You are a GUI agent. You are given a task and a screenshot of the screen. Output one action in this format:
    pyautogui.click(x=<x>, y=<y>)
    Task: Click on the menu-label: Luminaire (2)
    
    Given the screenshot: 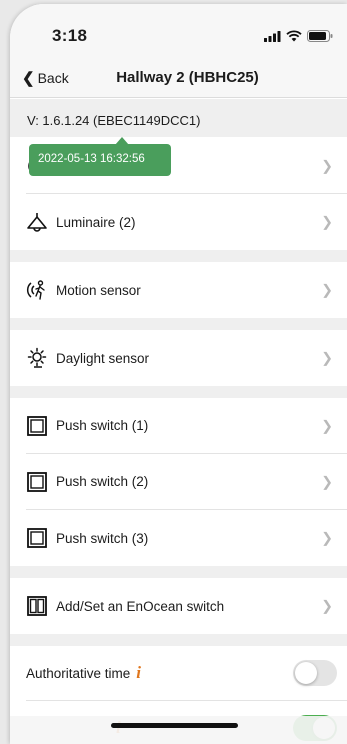 What is the action you would take?
    pyautogui.click(x=96, y=222)
    